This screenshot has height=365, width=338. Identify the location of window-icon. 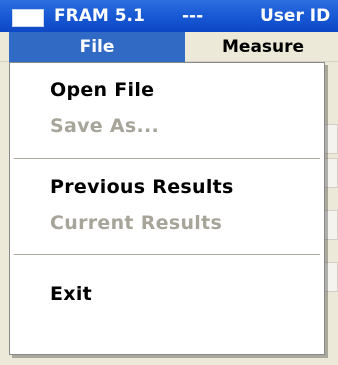
(28, 18).